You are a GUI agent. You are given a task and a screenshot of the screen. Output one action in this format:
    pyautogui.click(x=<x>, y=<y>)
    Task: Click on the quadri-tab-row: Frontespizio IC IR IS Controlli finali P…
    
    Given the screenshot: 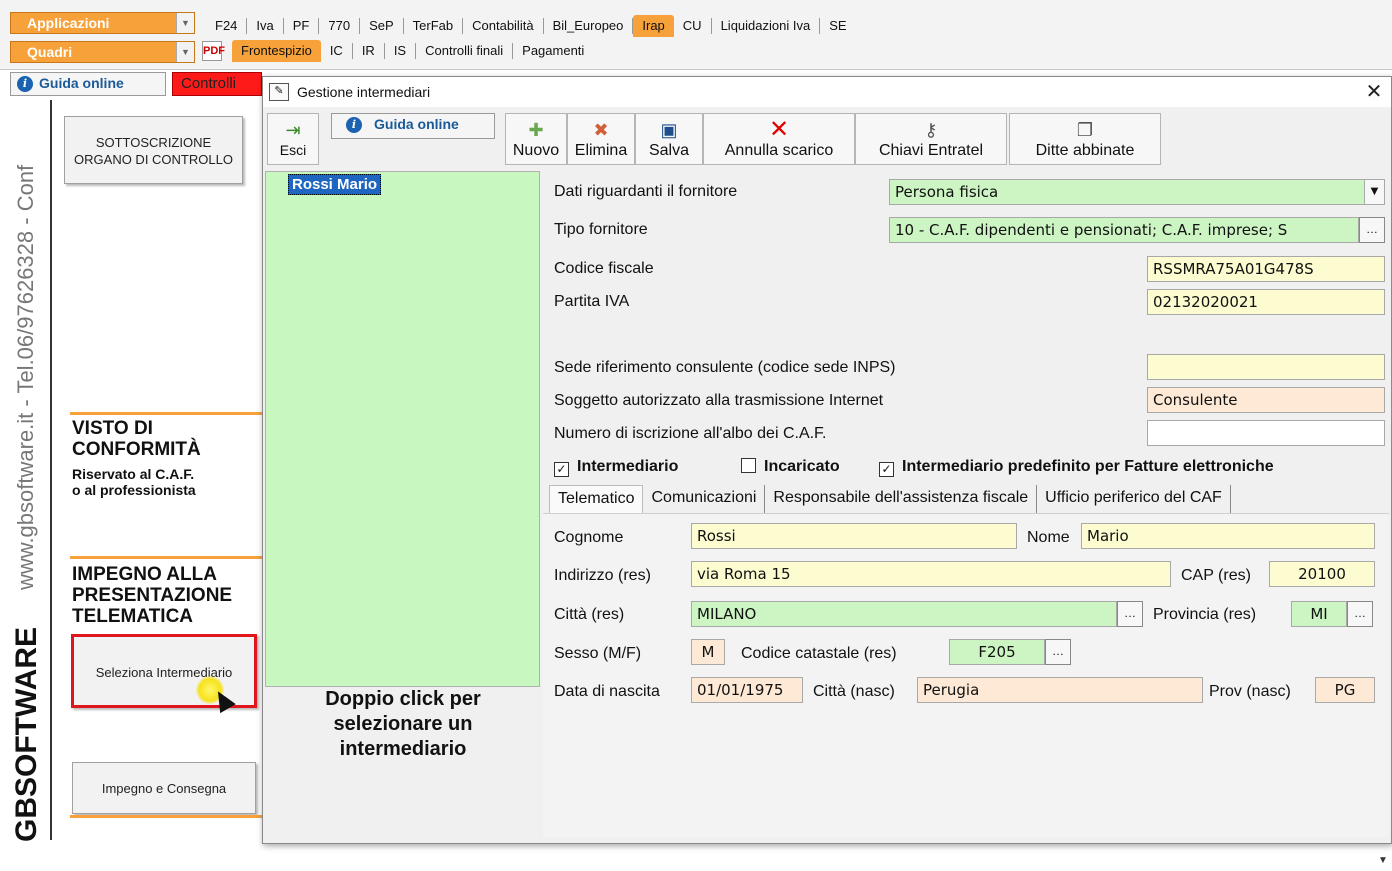 What is the action you would take?
    pyautogui.click(x=412, y=51)
    